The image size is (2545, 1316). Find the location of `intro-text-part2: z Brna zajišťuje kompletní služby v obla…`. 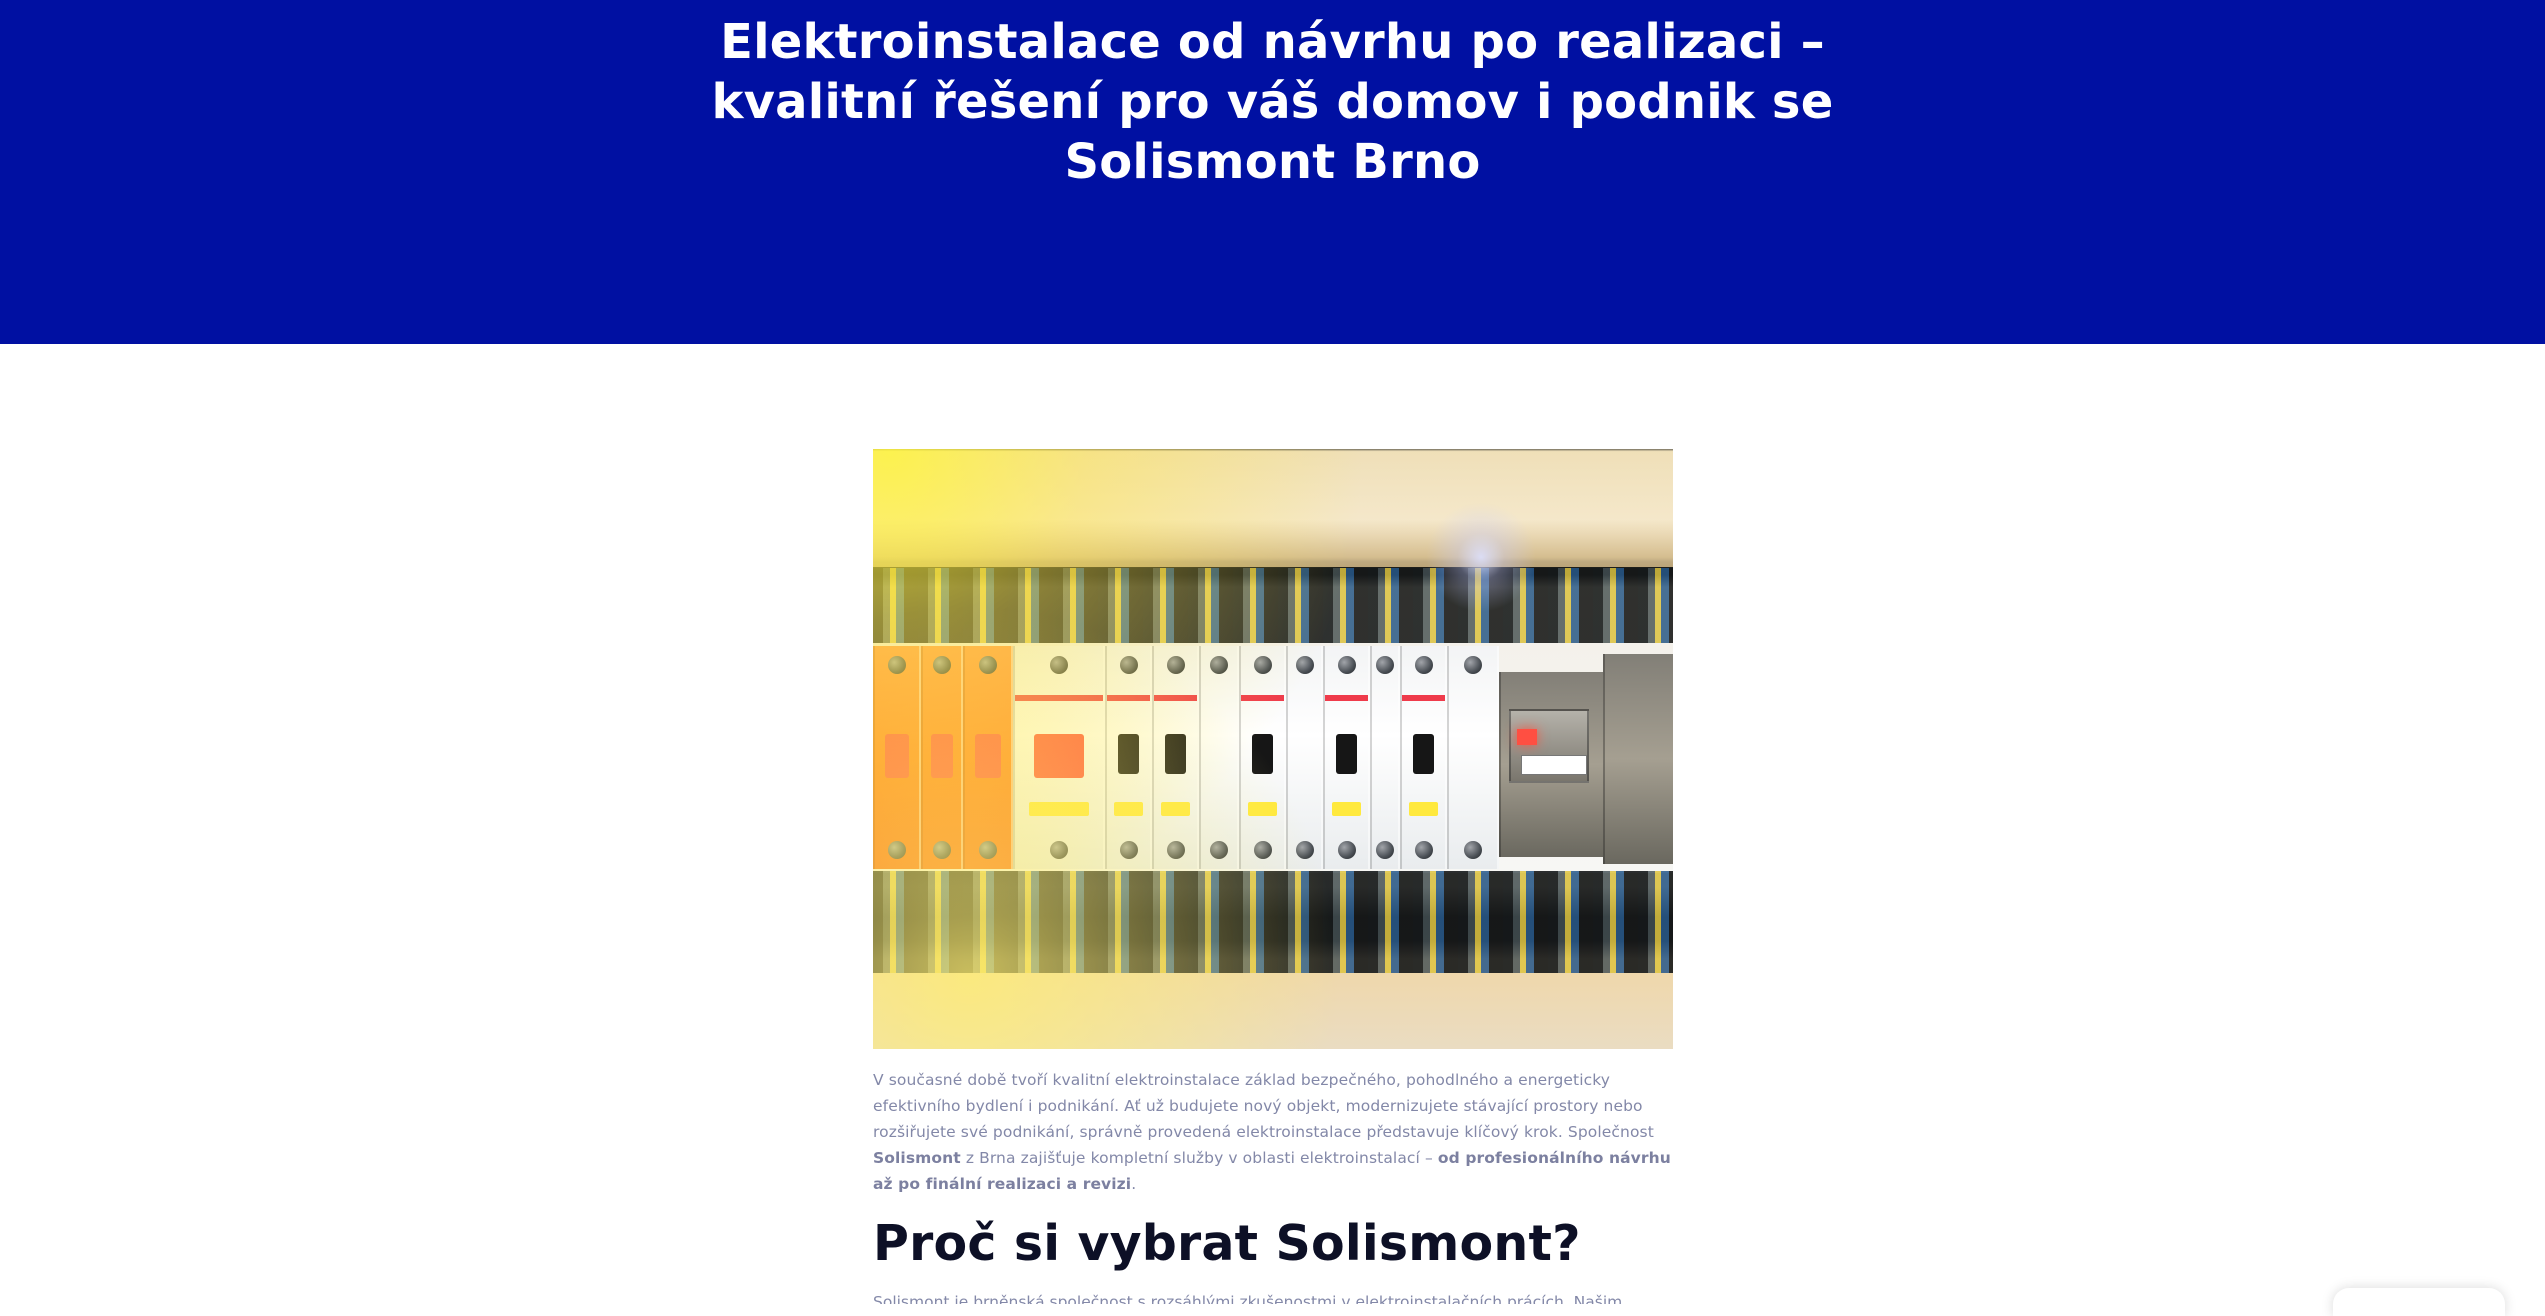

intro-text-part2: z Brna zajišťuje kompletní služby v obla… is located at coordinates (1199, 1158).